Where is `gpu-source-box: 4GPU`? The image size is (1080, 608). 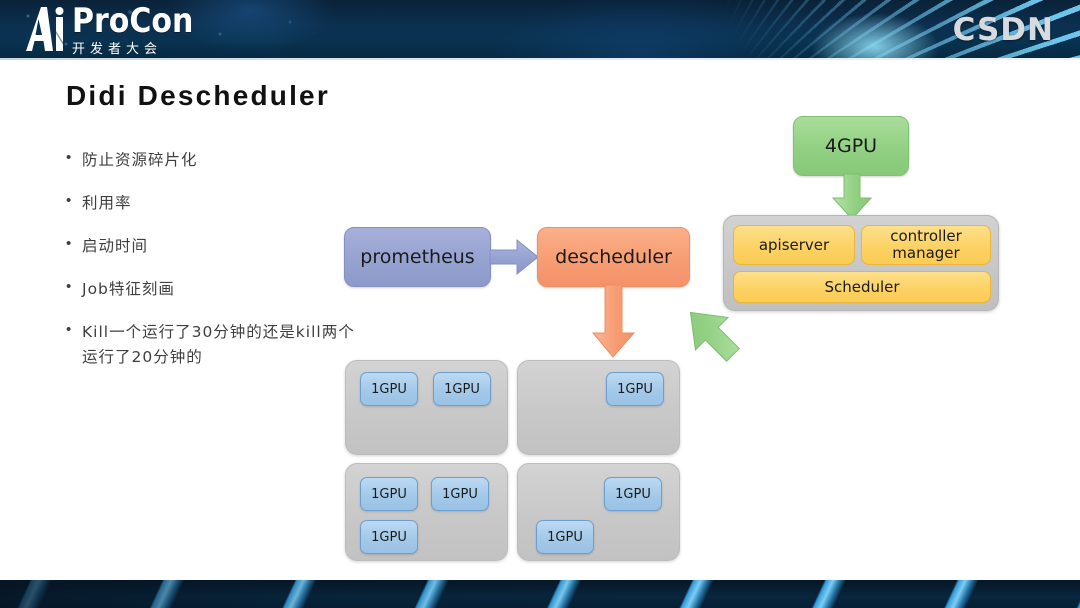 gpu-source-box: 4GPU is located at coordinates (851, 146).